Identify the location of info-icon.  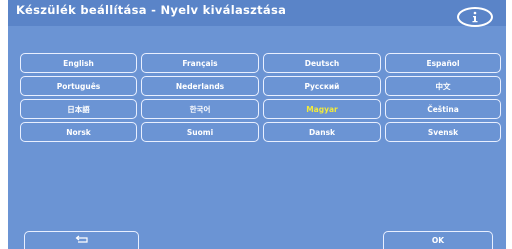
(475, 17).